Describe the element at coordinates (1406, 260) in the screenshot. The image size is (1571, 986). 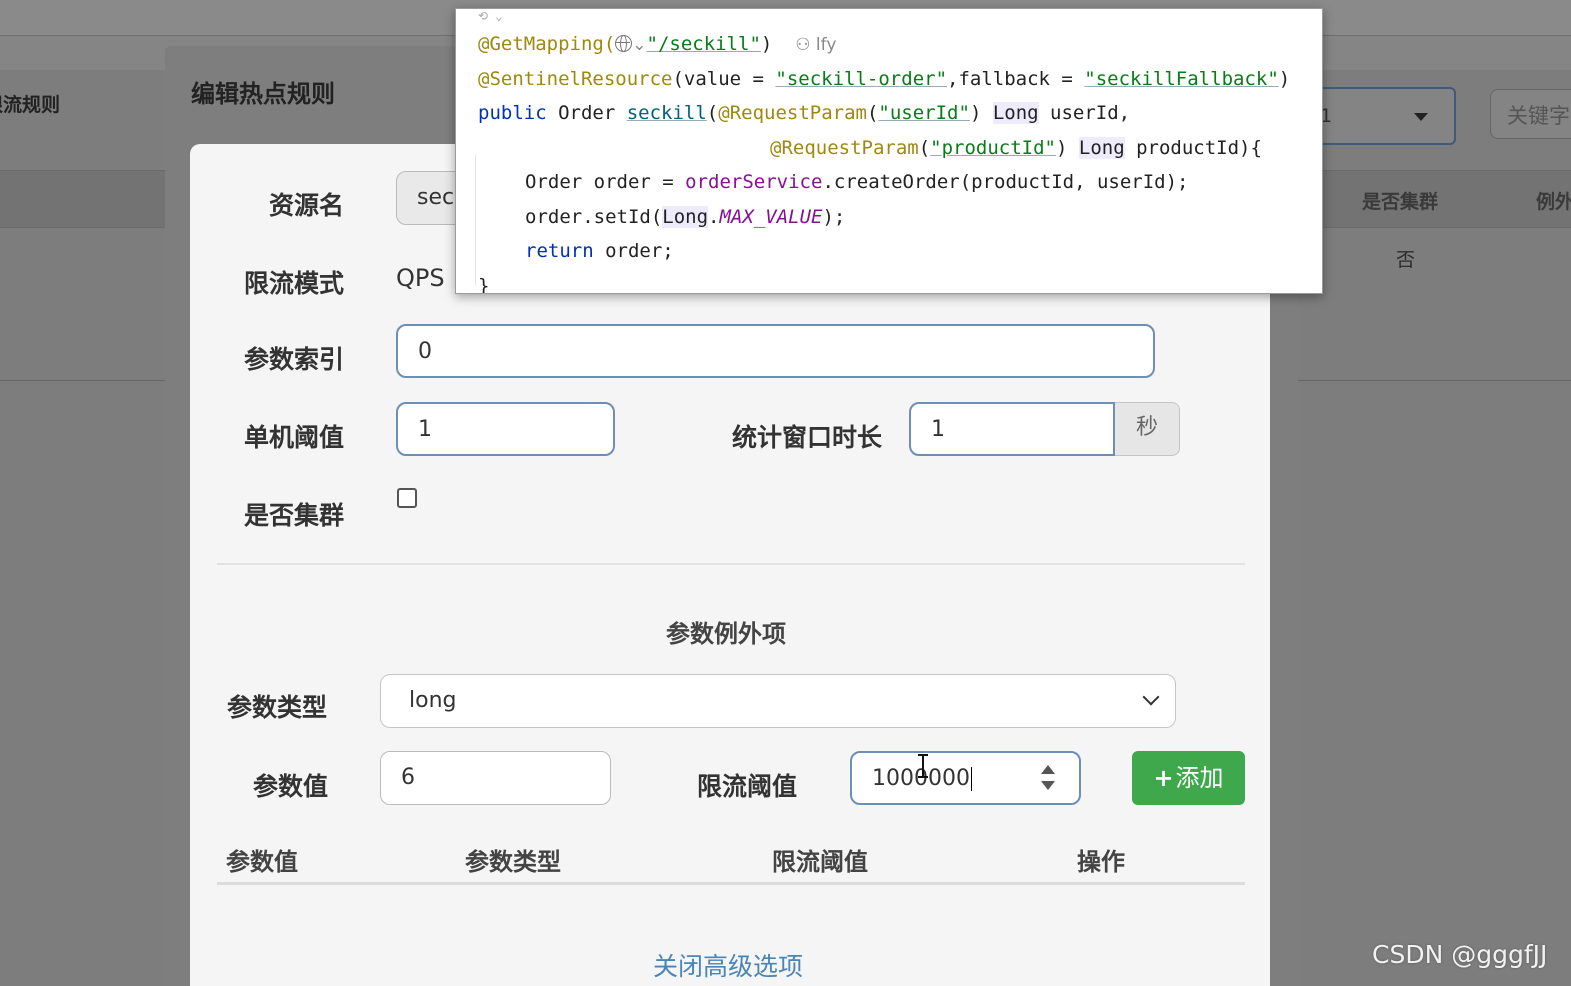
I see `cell-cluster-value: 否` at that location.